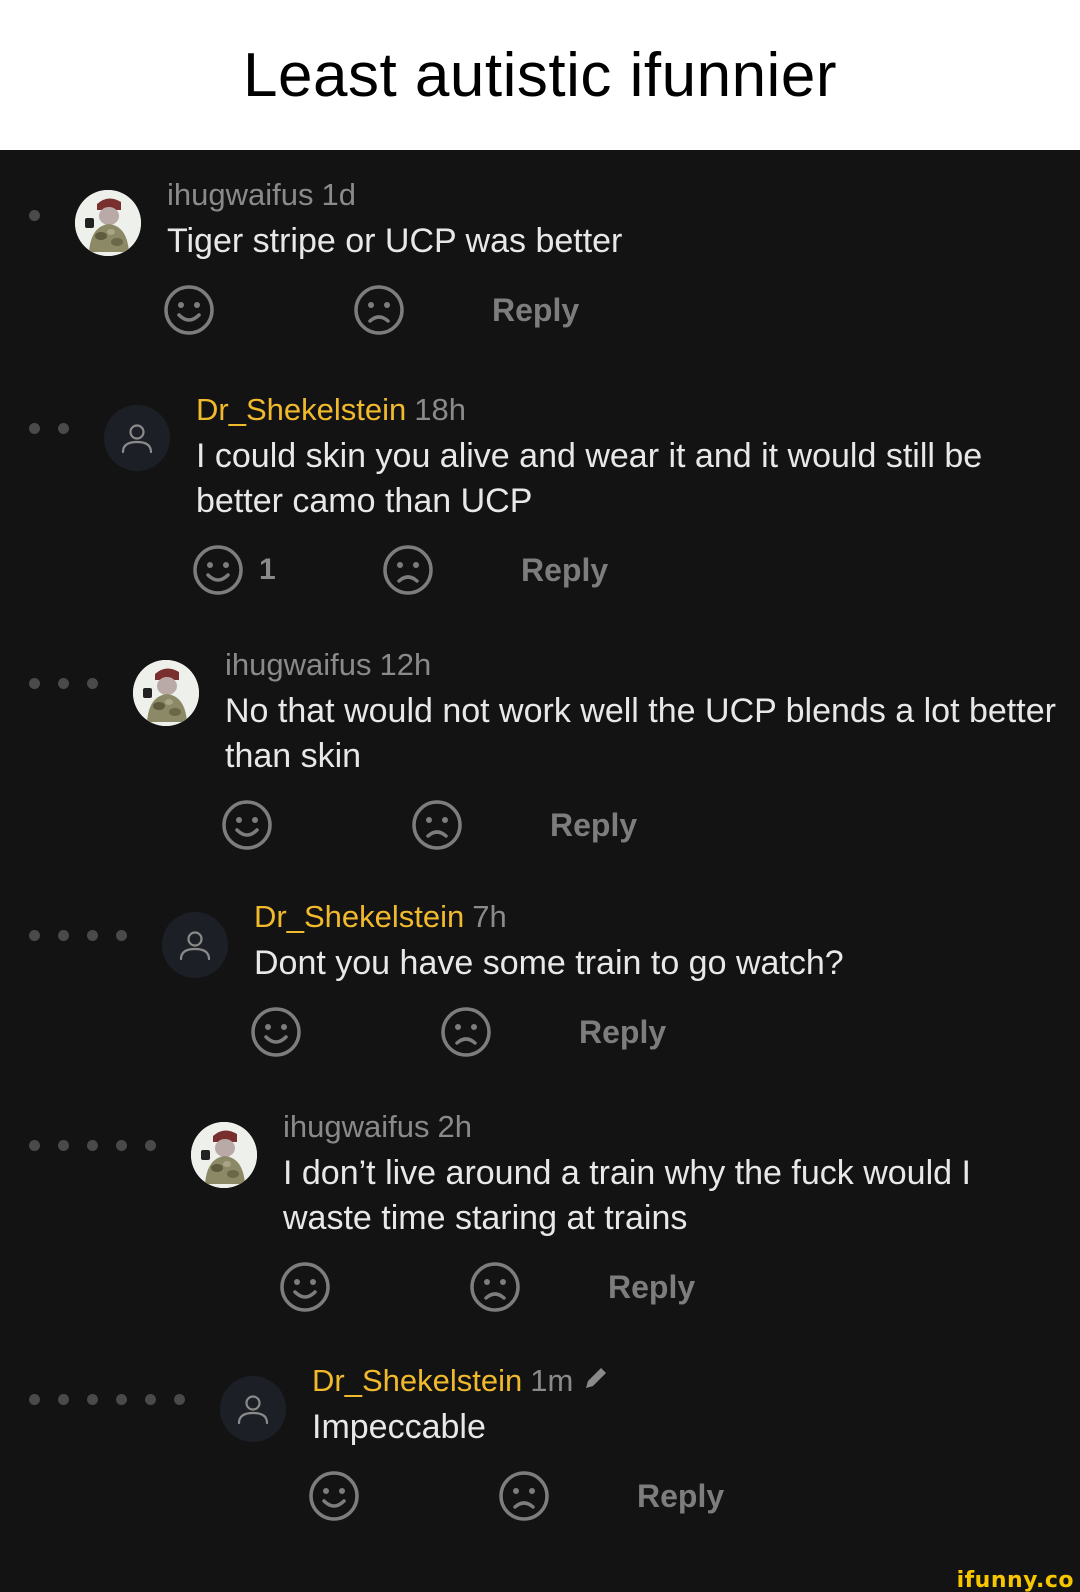 This screenshot has width=1080, height=1592. Describe the element at coordinates (549, 963) in the screenshot. I see `comment-text: Dont you have some train to go watch?` at that location.